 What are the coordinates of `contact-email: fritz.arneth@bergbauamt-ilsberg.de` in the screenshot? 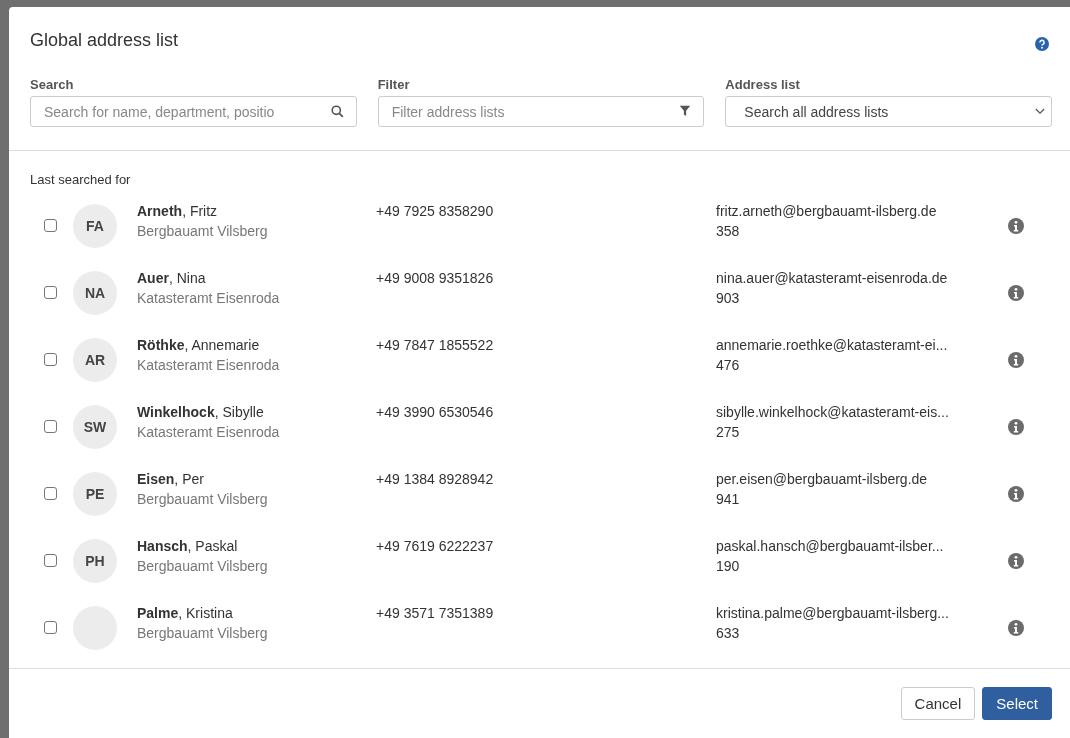 It's located at (826, 211).